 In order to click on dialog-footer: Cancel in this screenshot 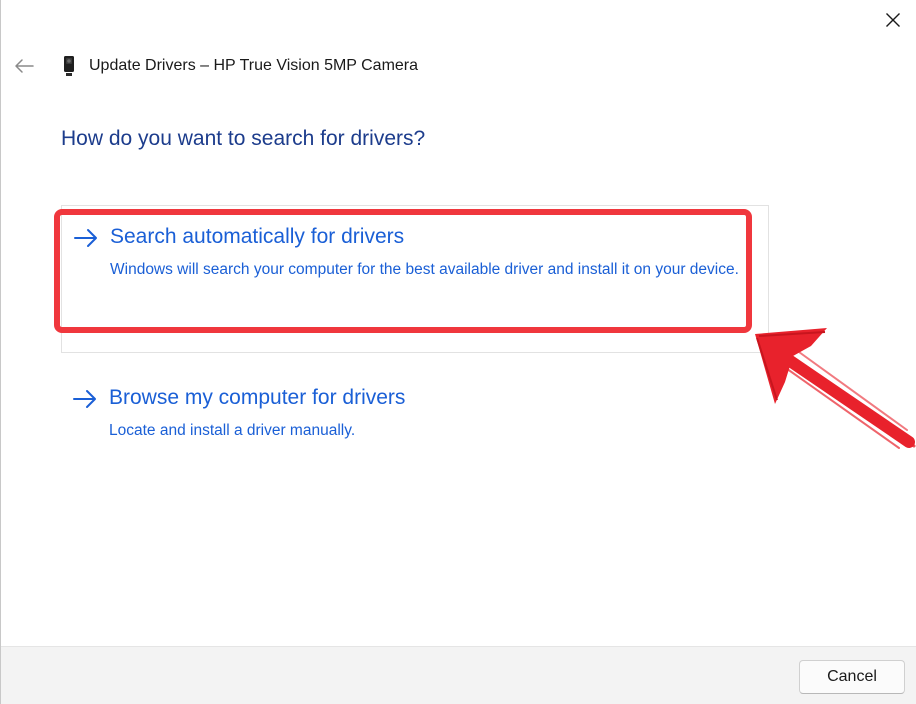, I will do `click(458, 675)`.